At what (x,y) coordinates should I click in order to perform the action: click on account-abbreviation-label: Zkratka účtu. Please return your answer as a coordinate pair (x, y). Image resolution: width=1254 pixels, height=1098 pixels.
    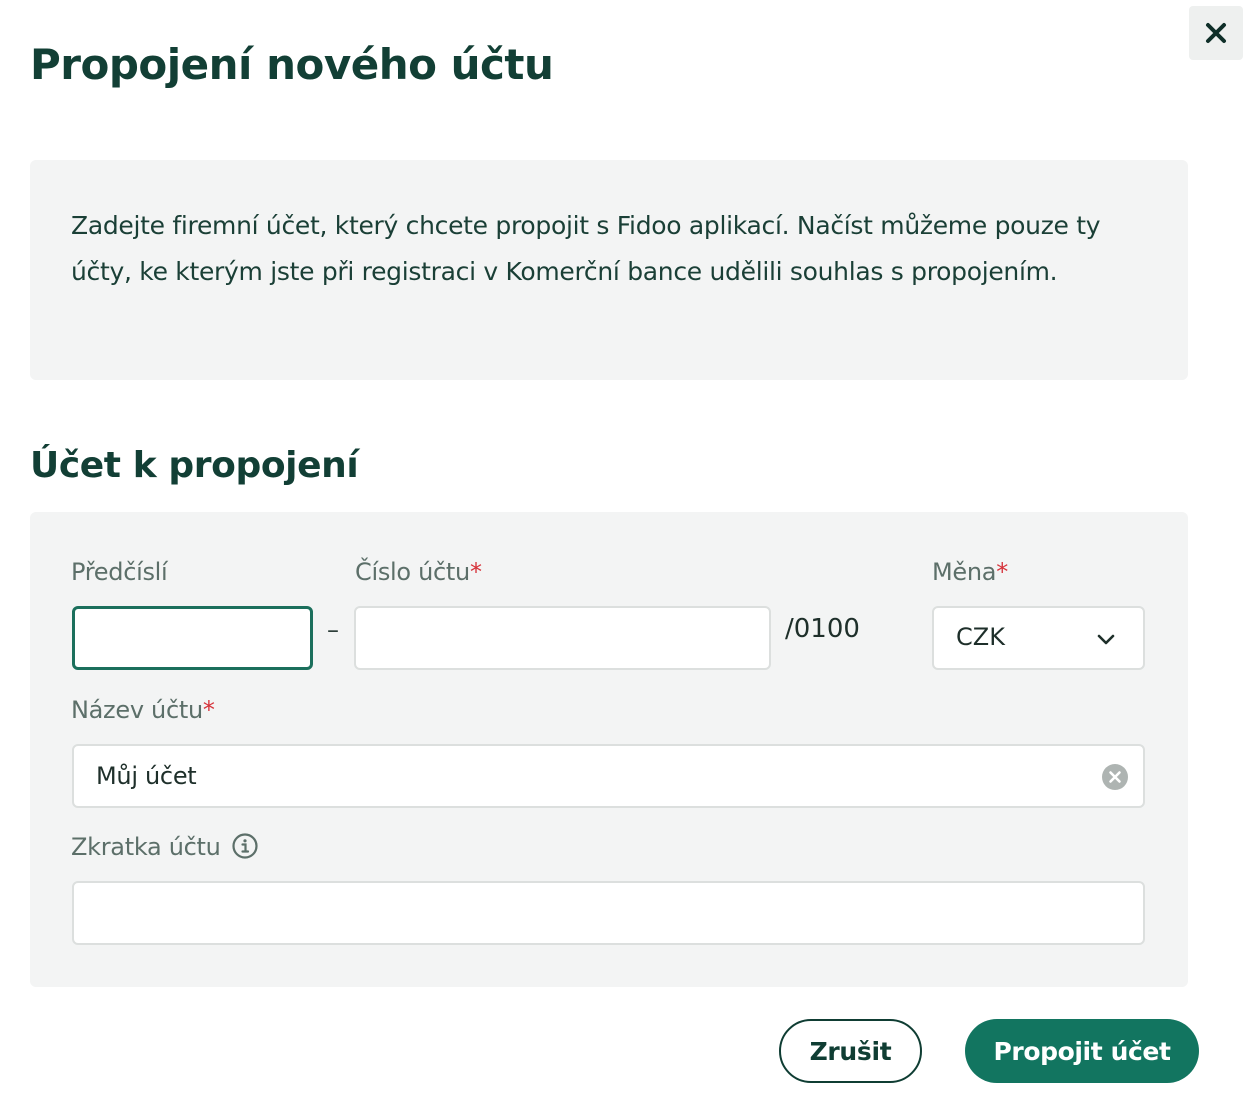
    Looking at the image, I should click on (164, 847).